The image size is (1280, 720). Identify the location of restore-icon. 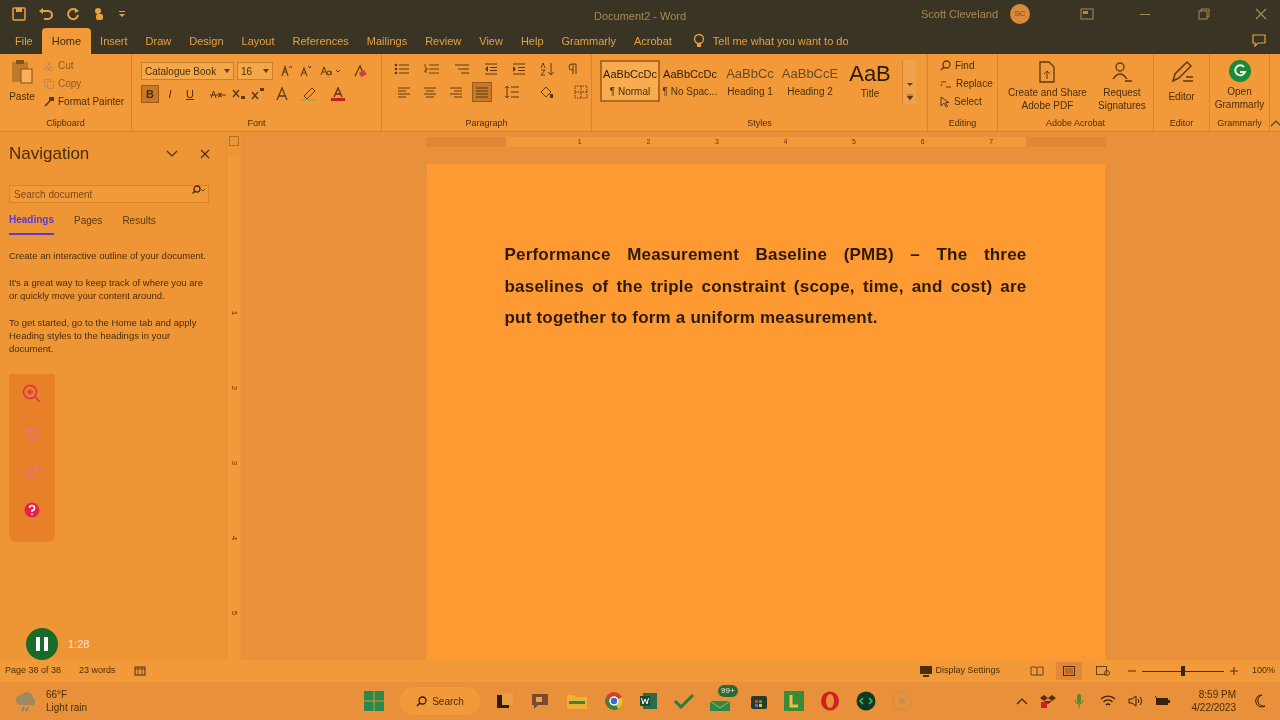
(1203, 14).